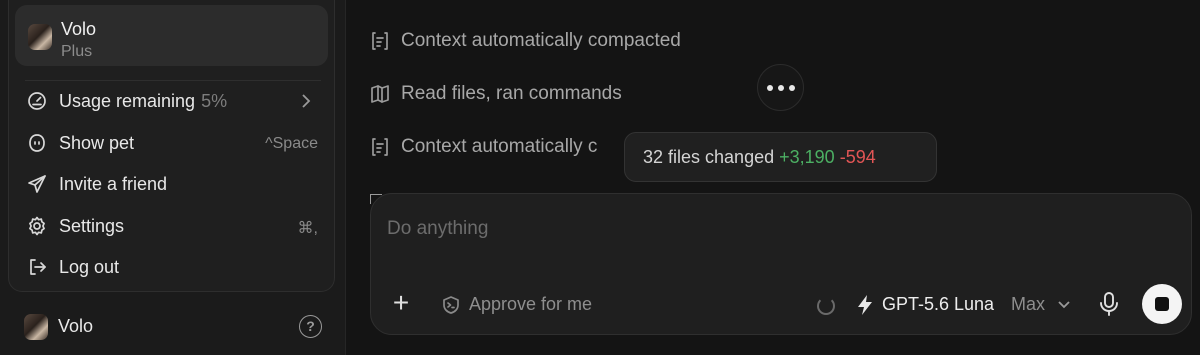 The width and height of the screenshot is (1200, 355). What do you see at coordinates (171, 184) in the screenshot?
I see `menu-item-invite: Invite a friend` at bounding box center [171, 184].